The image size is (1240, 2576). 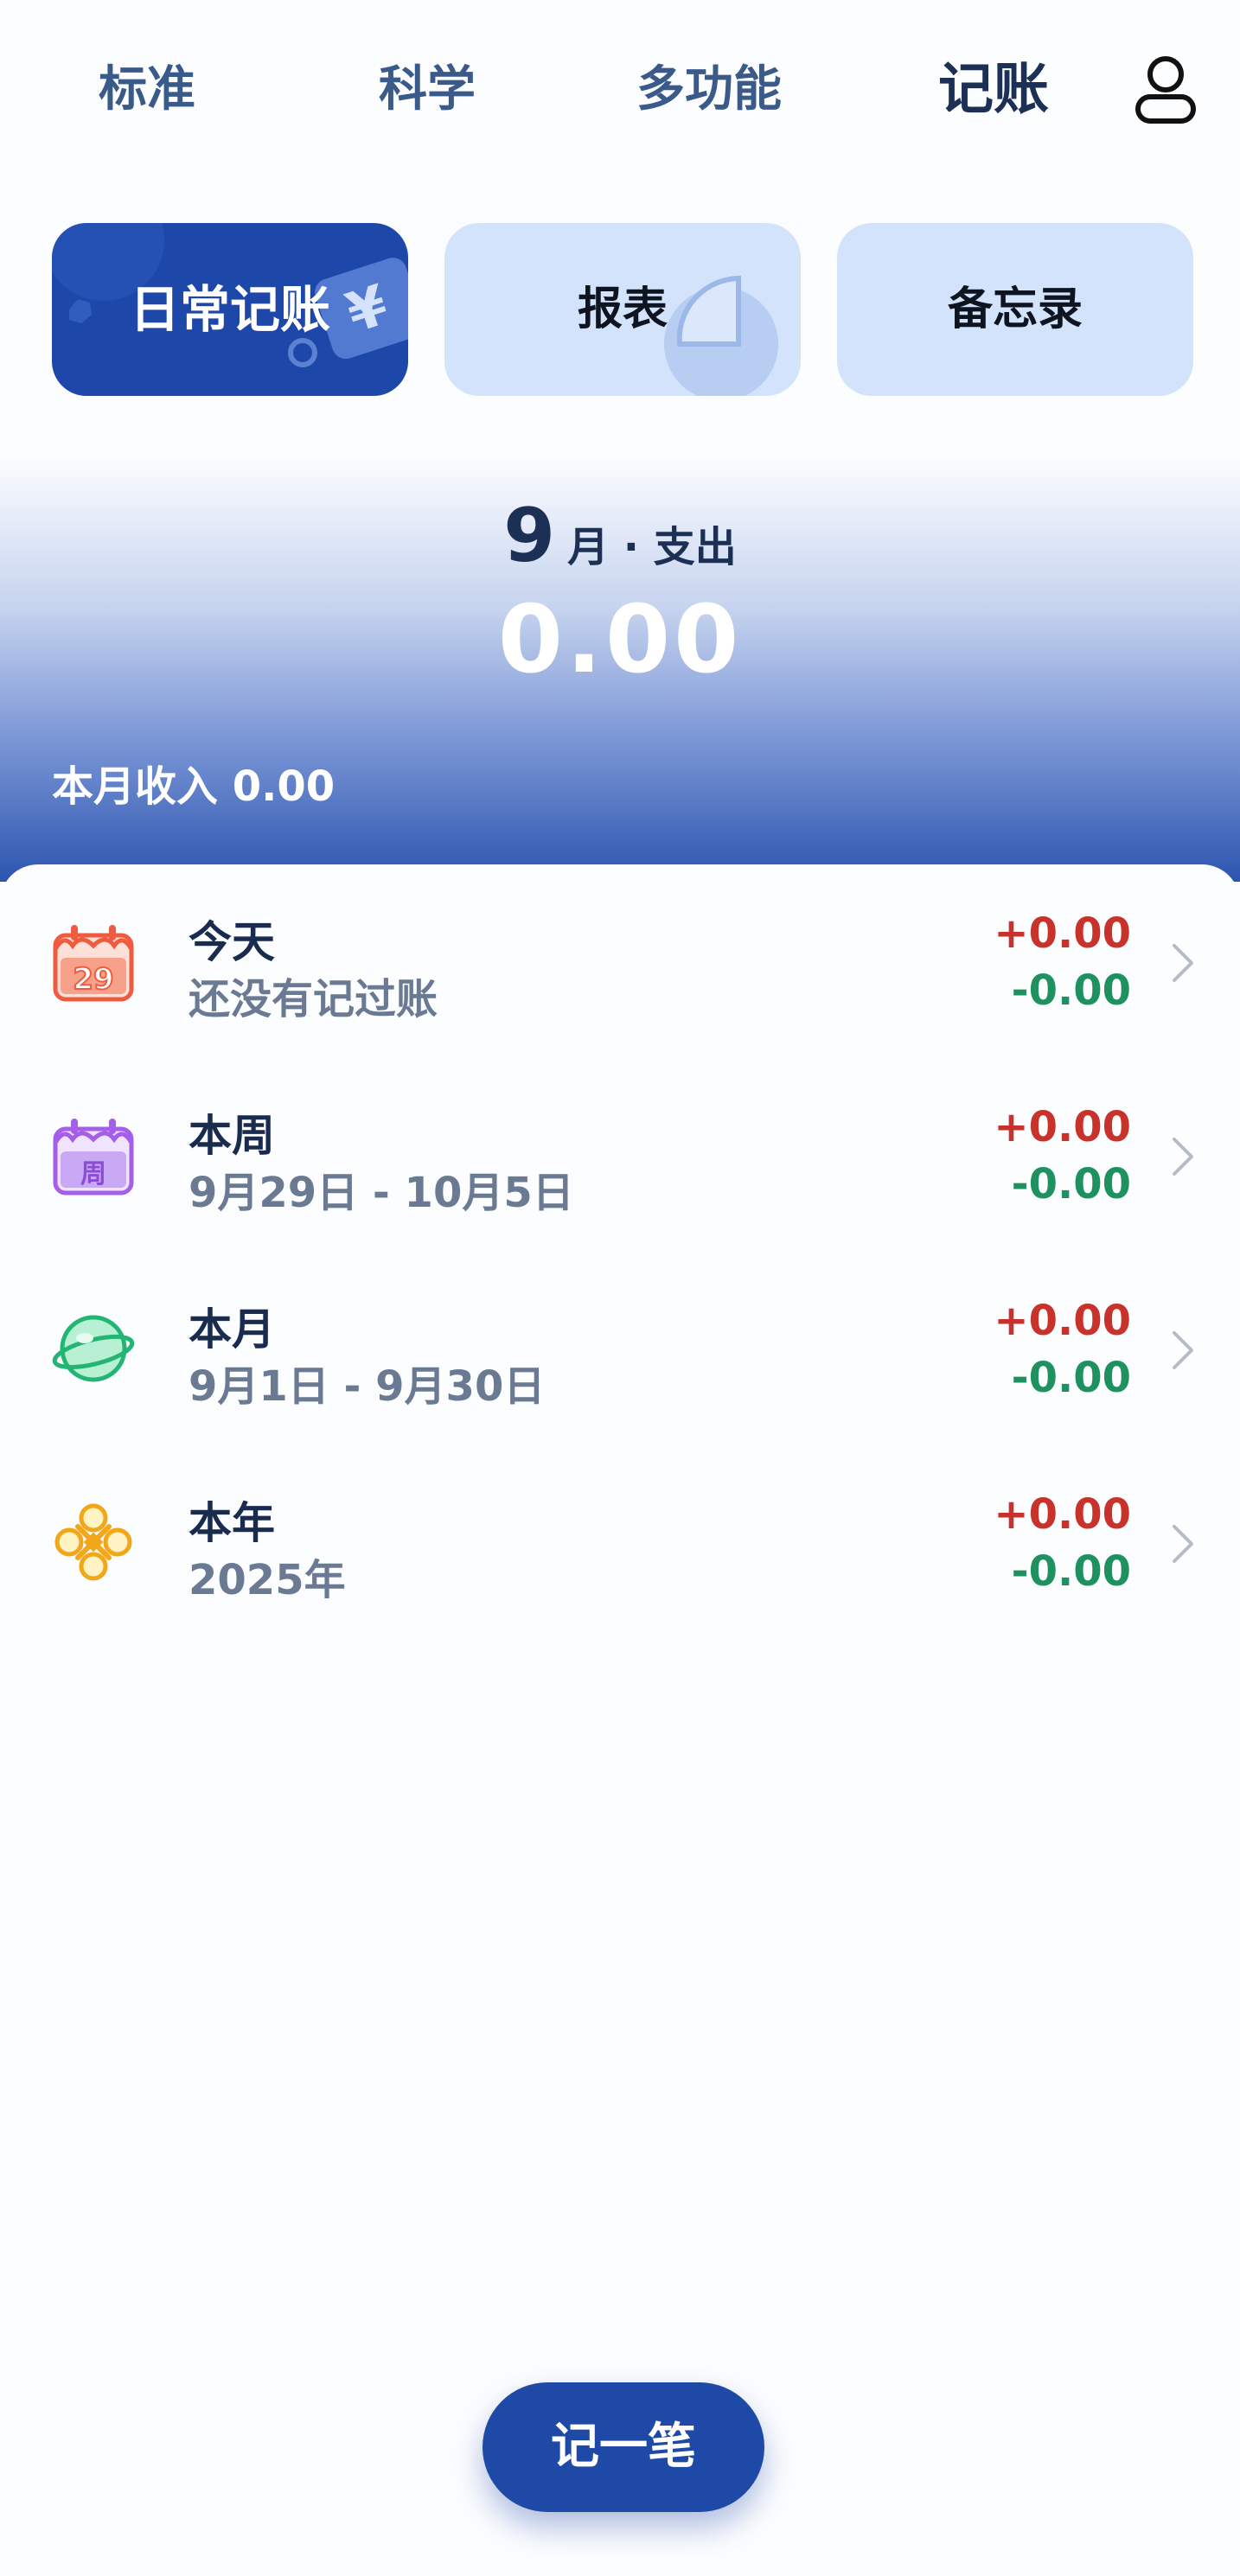 I want to click on tab-standard: 标准, so click(x=147, y=89).